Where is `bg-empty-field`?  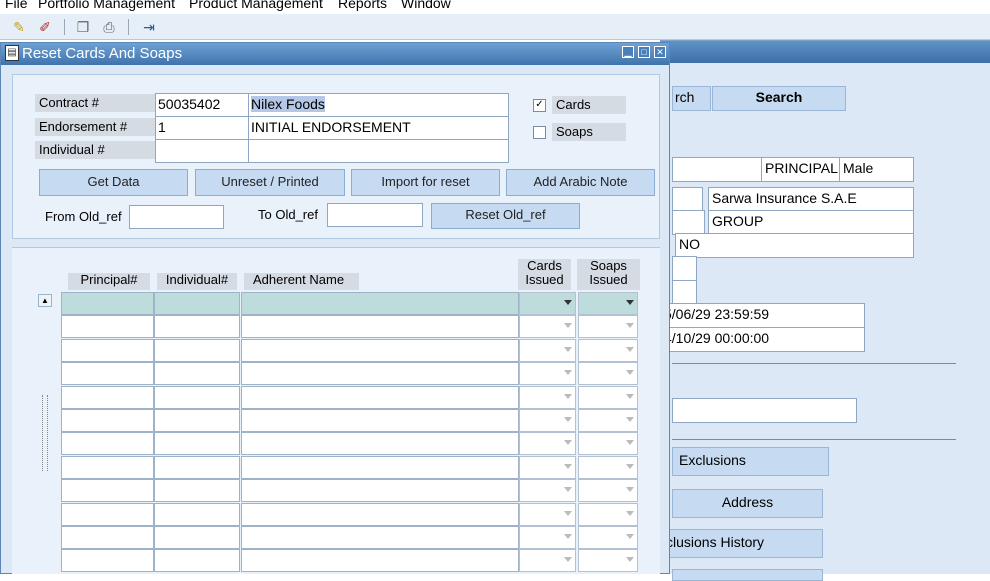 bg-empty-field is located at coordinates (718, 169).